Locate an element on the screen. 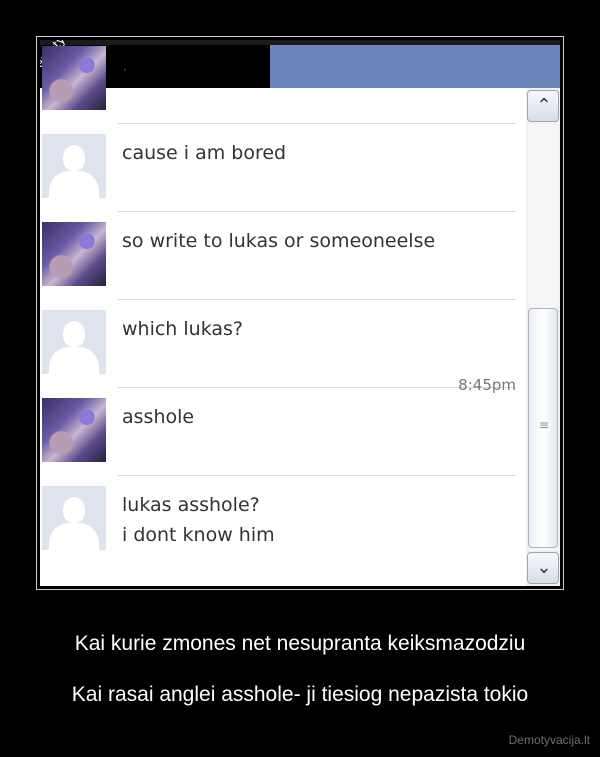 This screenshot has height=757, width=600. chevron-up-icon: ⌃ is located at coordinates (544, 105).